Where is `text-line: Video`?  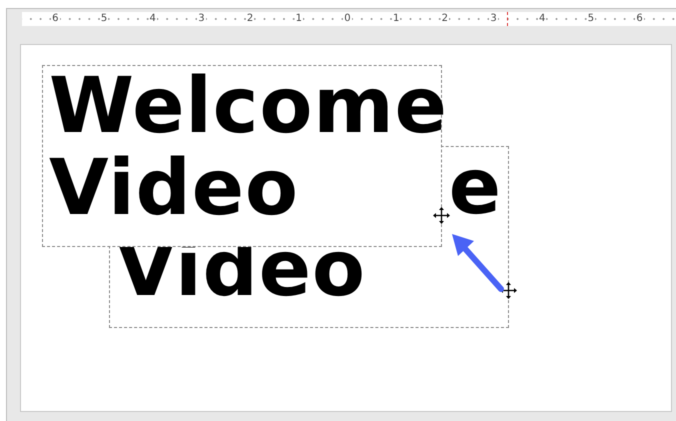 text-line: Video is located at coordinates (174, 189).